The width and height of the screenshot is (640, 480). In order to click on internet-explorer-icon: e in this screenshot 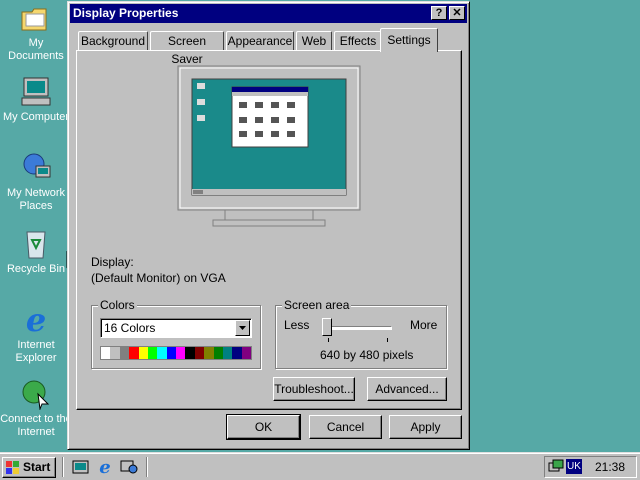, I will do `click(36, 320)`.